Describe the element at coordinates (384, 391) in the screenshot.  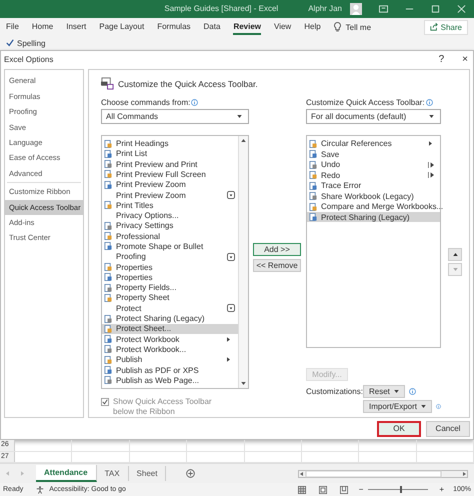
I see `reset-button: Reset` at that location.